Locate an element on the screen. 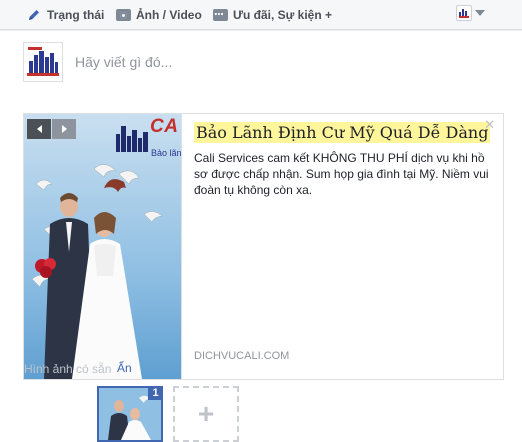 The height and width of the screenshot is (442, 522). tab-photo-video: Ảnh / Video is located at coordinates (159, 15).